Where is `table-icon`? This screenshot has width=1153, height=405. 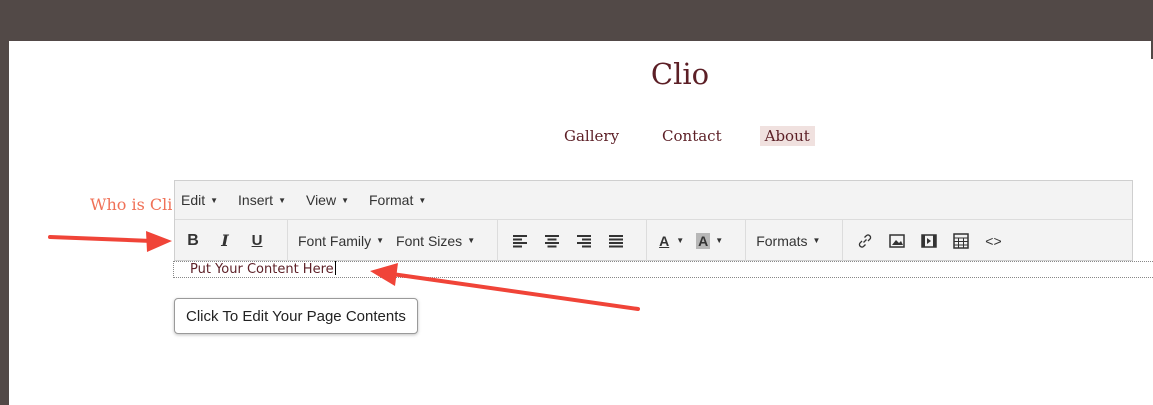 table-icon is located at coordinates (961, 241).